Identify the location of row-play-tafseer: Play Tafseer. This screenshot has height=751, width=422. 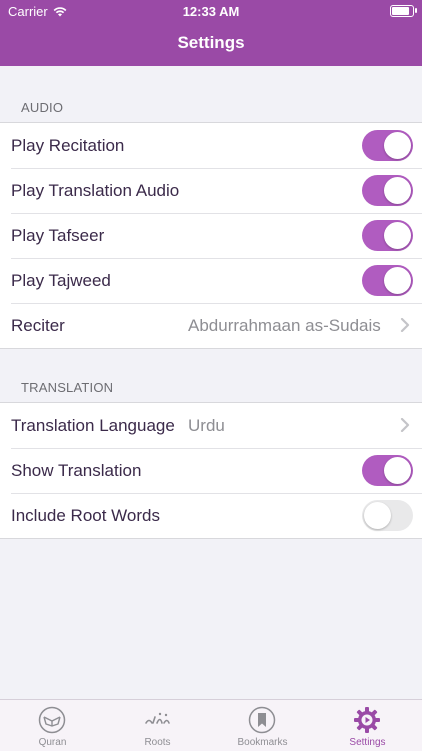
(211, 235).